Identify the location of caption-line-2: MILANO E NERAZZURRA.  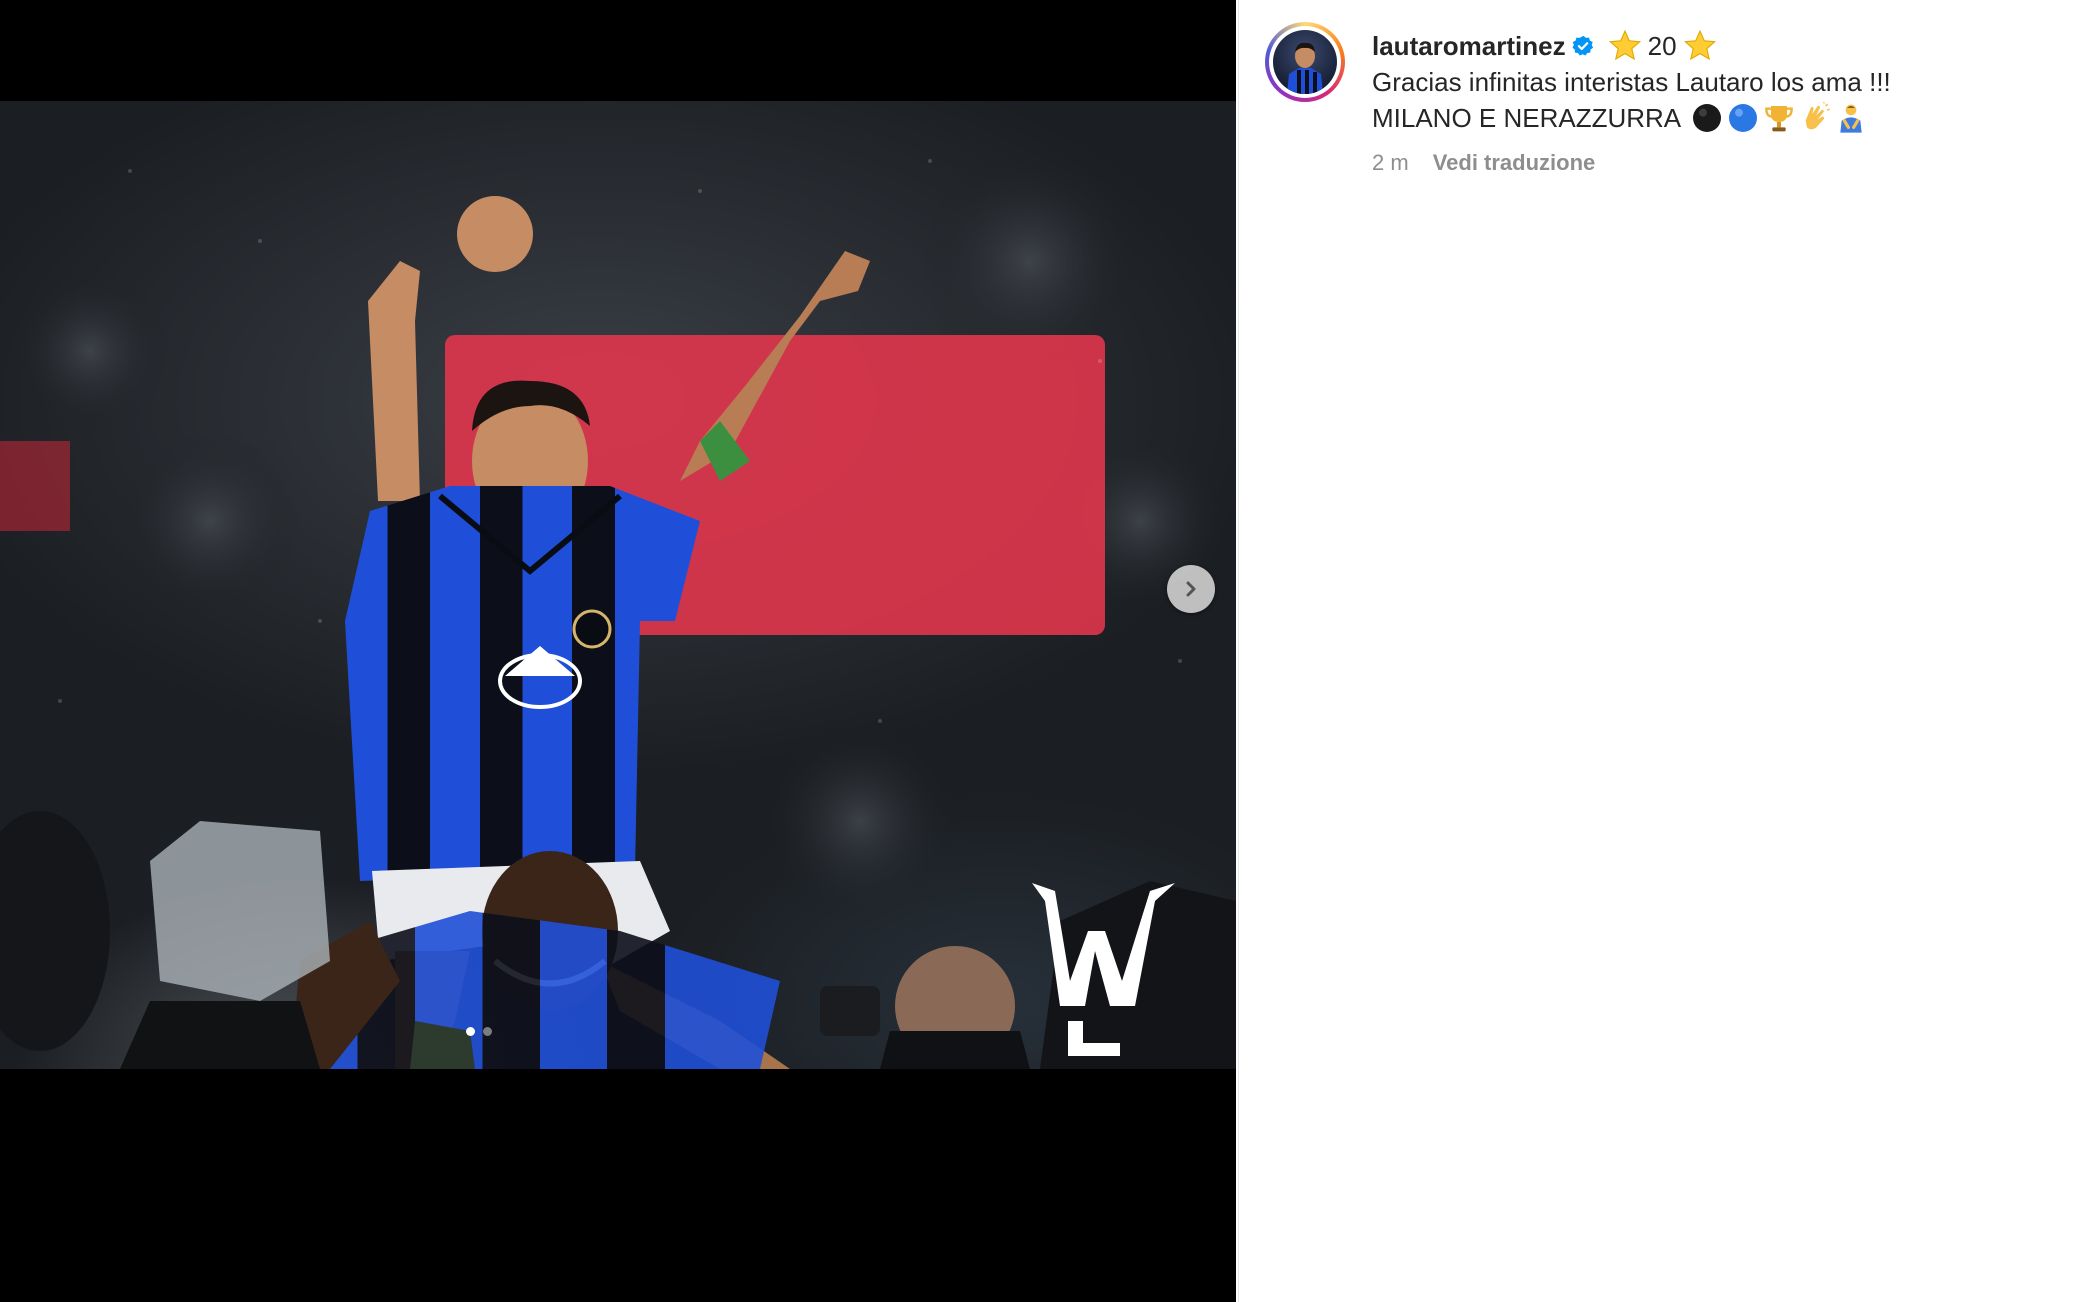
(1717, 118).